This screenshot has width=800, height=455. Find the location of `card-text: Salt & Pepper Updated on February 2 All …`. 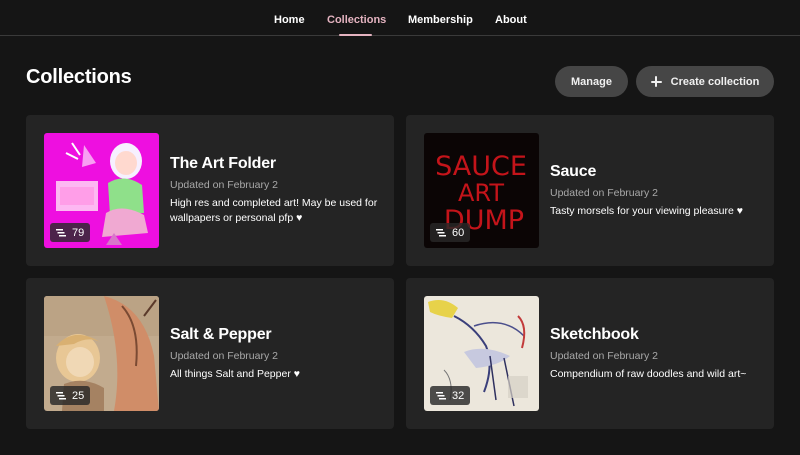

card-text: Salt & Pepper Updated on February 2 All … is located at coordinates (275, 354).